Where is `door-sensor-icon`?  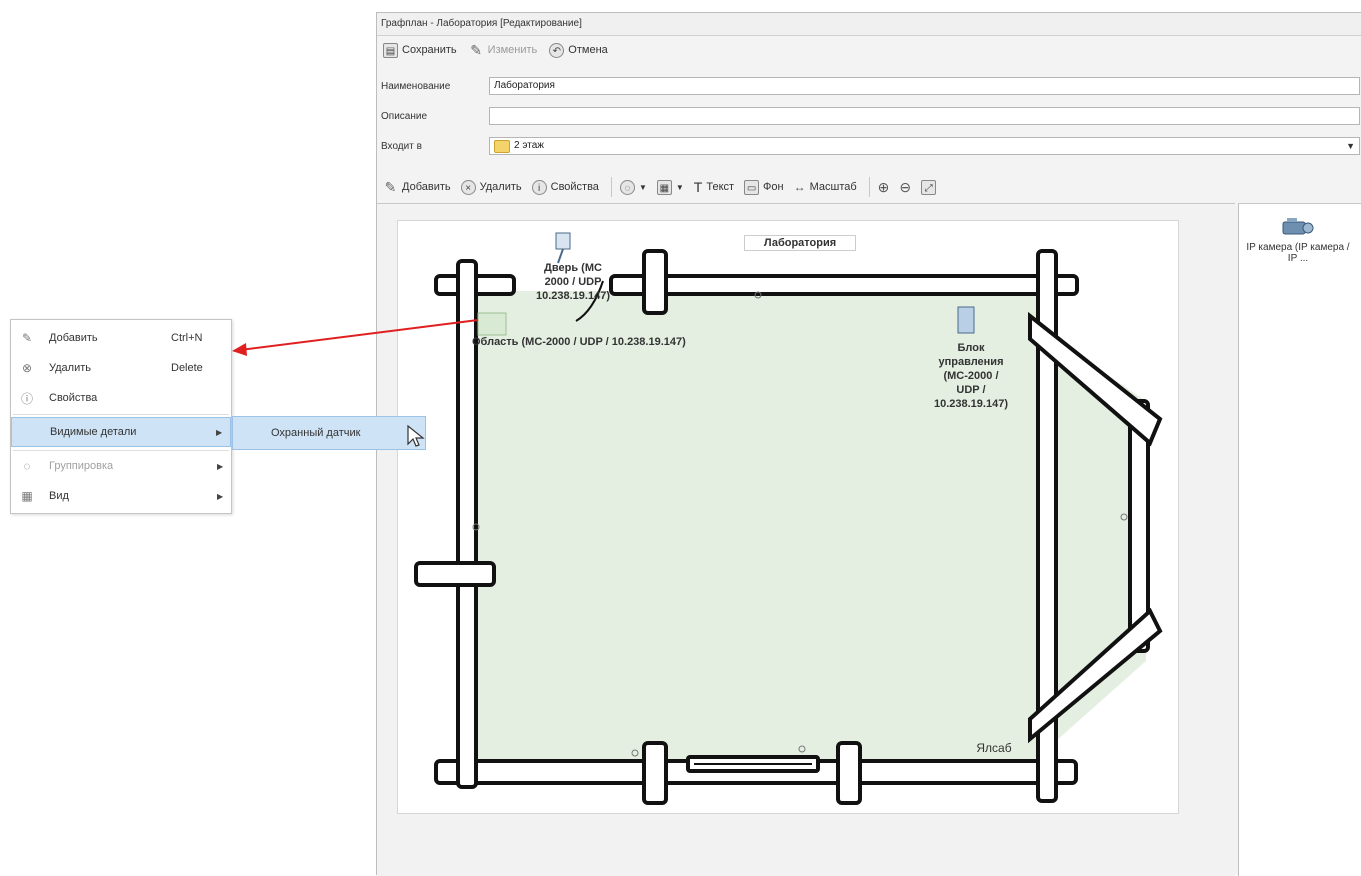 door-sensor-icon is located at coordinates (563, 248).